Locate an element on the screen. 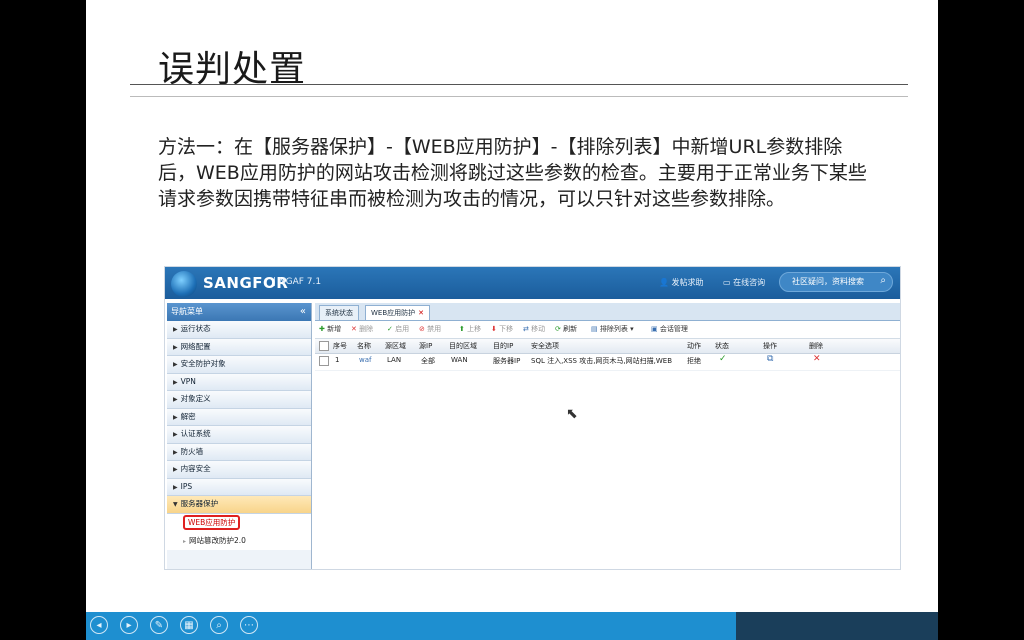  more-icon: ⋯ is located at coordinates (249, 625).